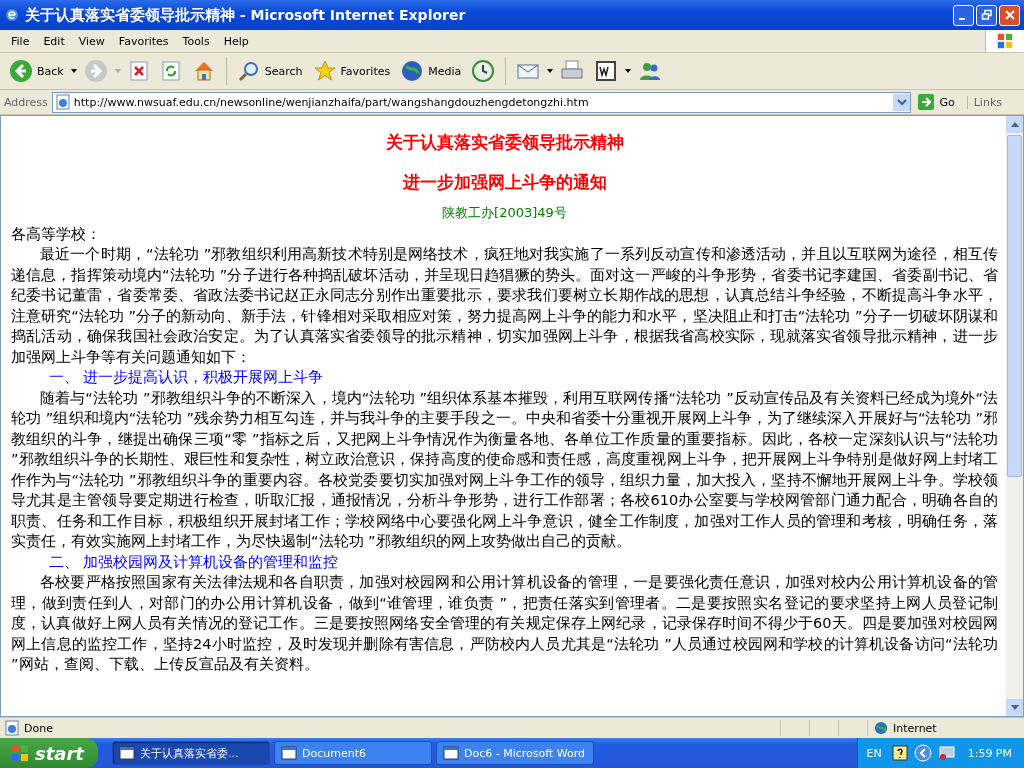 Image resolution: width=1024 pixels, height=768 pixels. What do you see at coordinates (170, 71) in the screenshot?
I see `refresh-icon` at bounding box center [170, 71].